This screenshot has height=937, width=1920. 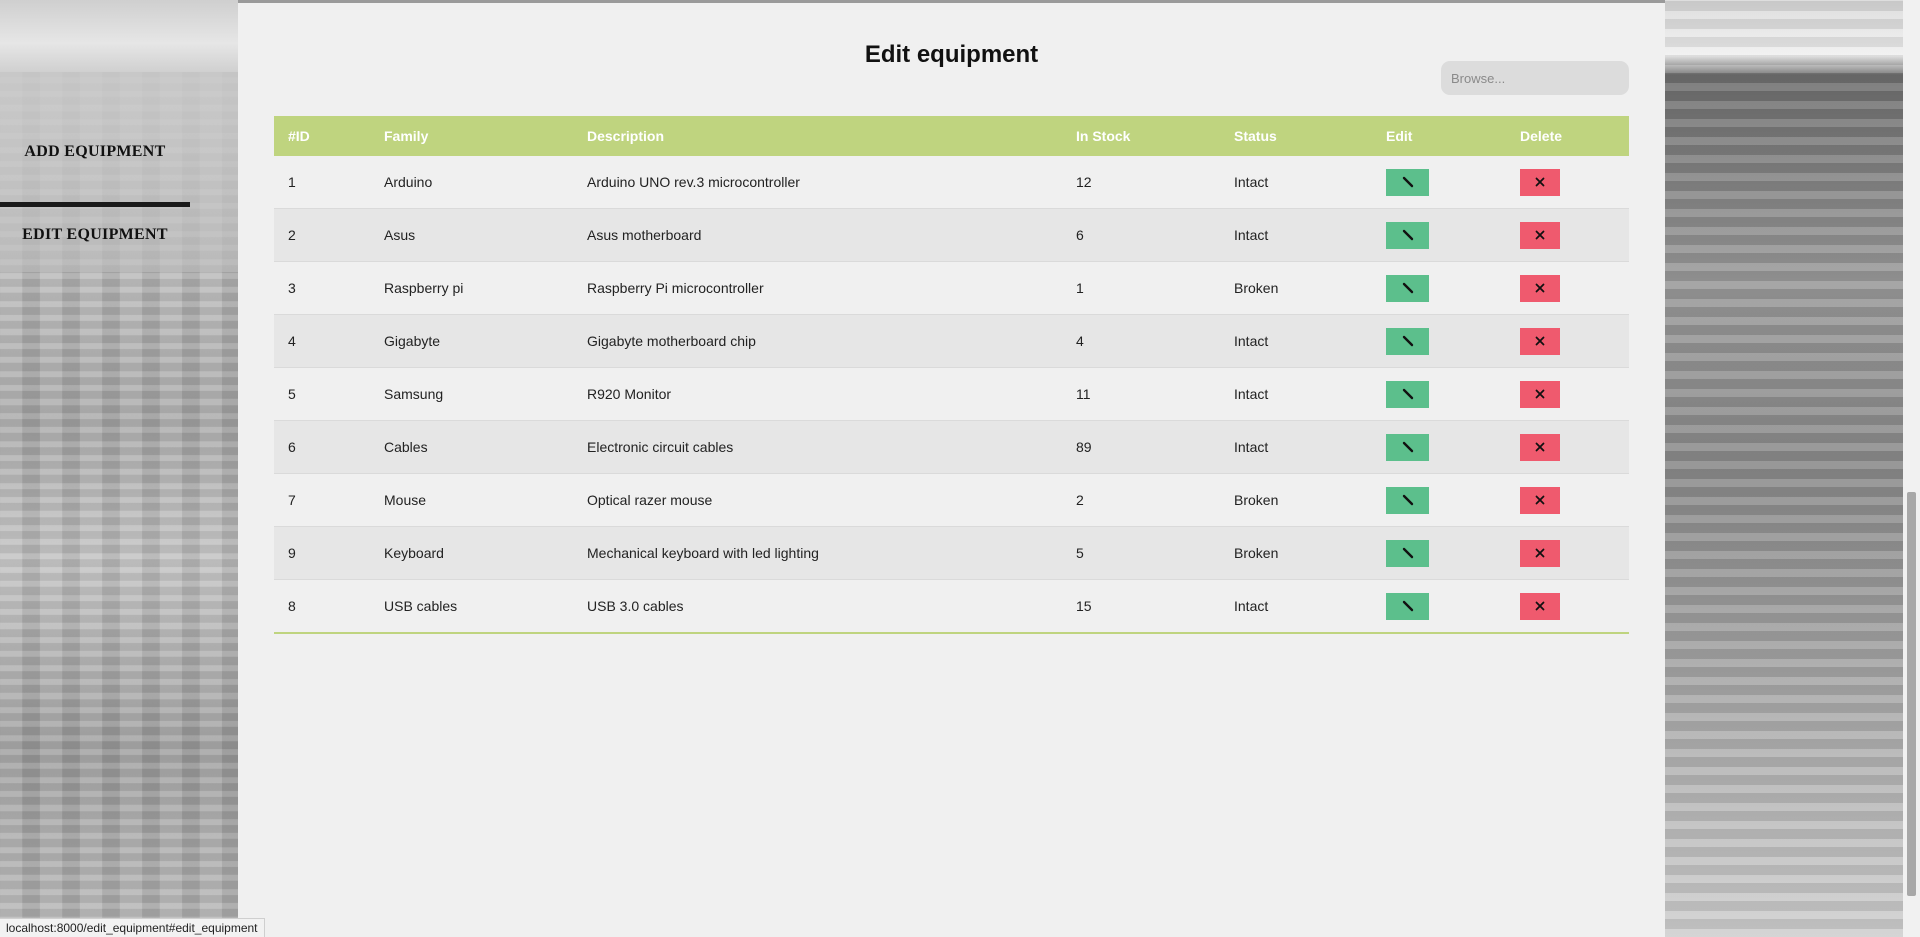 I want to click on column-header-delete: Delete, so click(x=1541, y=136).